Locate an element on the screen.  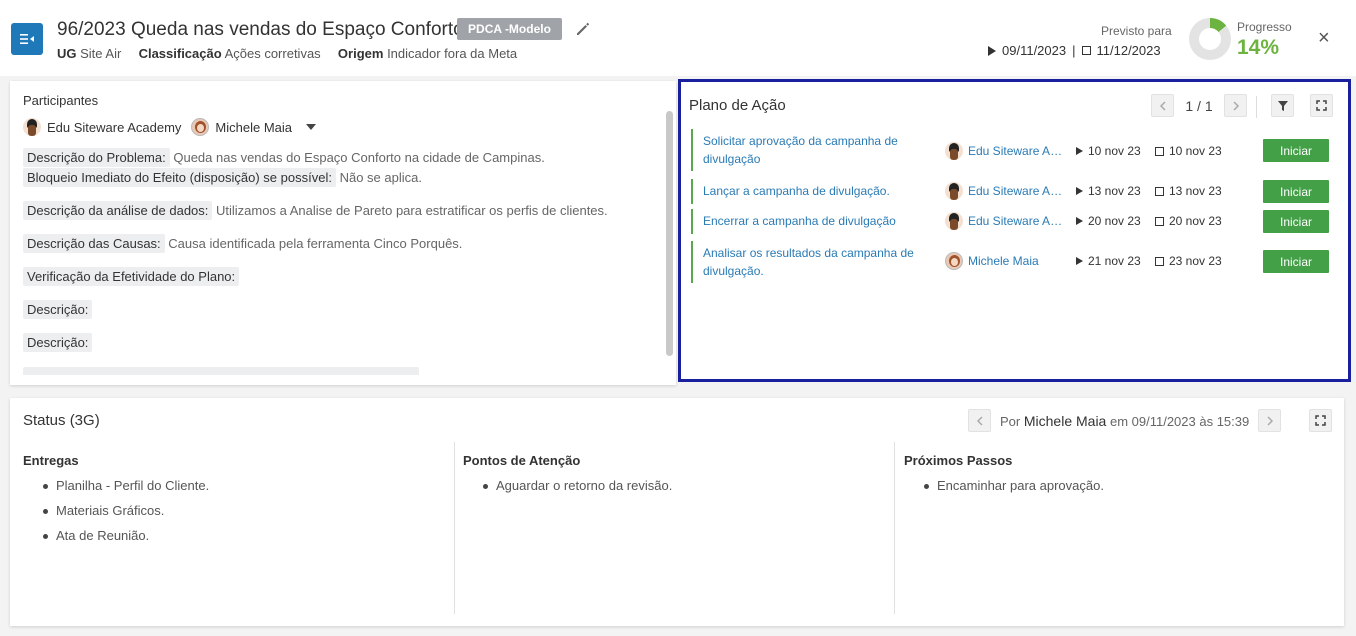
participant-name: Edu Siteware Academy is located at coordinates (114, 127).